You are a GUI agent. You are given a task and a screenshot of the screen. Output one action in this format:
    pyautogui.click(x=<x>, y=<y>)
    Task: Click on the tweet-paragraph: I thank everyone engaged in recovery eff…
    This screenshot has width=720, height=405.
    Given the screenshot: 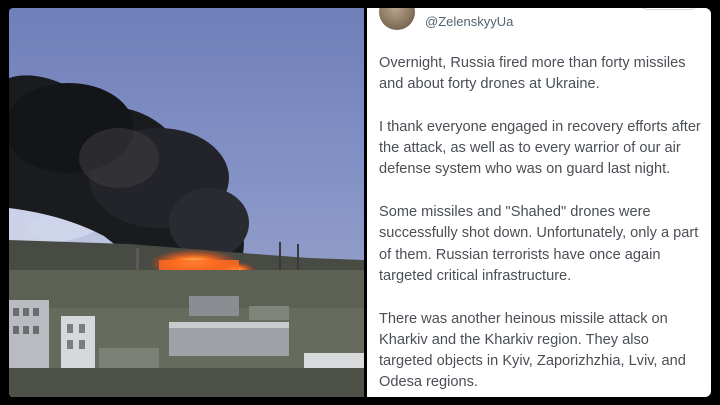 What is the action you would take?
    pyautogui.click(x=540, y=148)
    